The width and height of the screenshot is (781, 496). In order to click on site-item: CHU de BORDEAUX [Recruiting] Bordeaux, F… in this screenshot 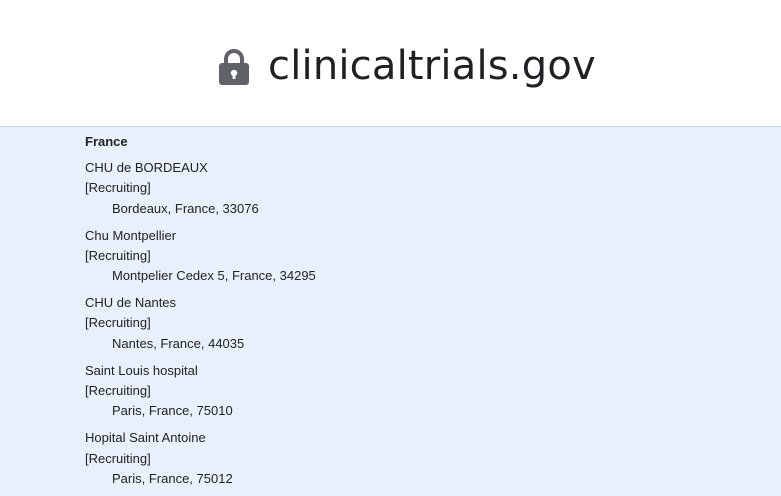, I will do `click(430, 192)`.